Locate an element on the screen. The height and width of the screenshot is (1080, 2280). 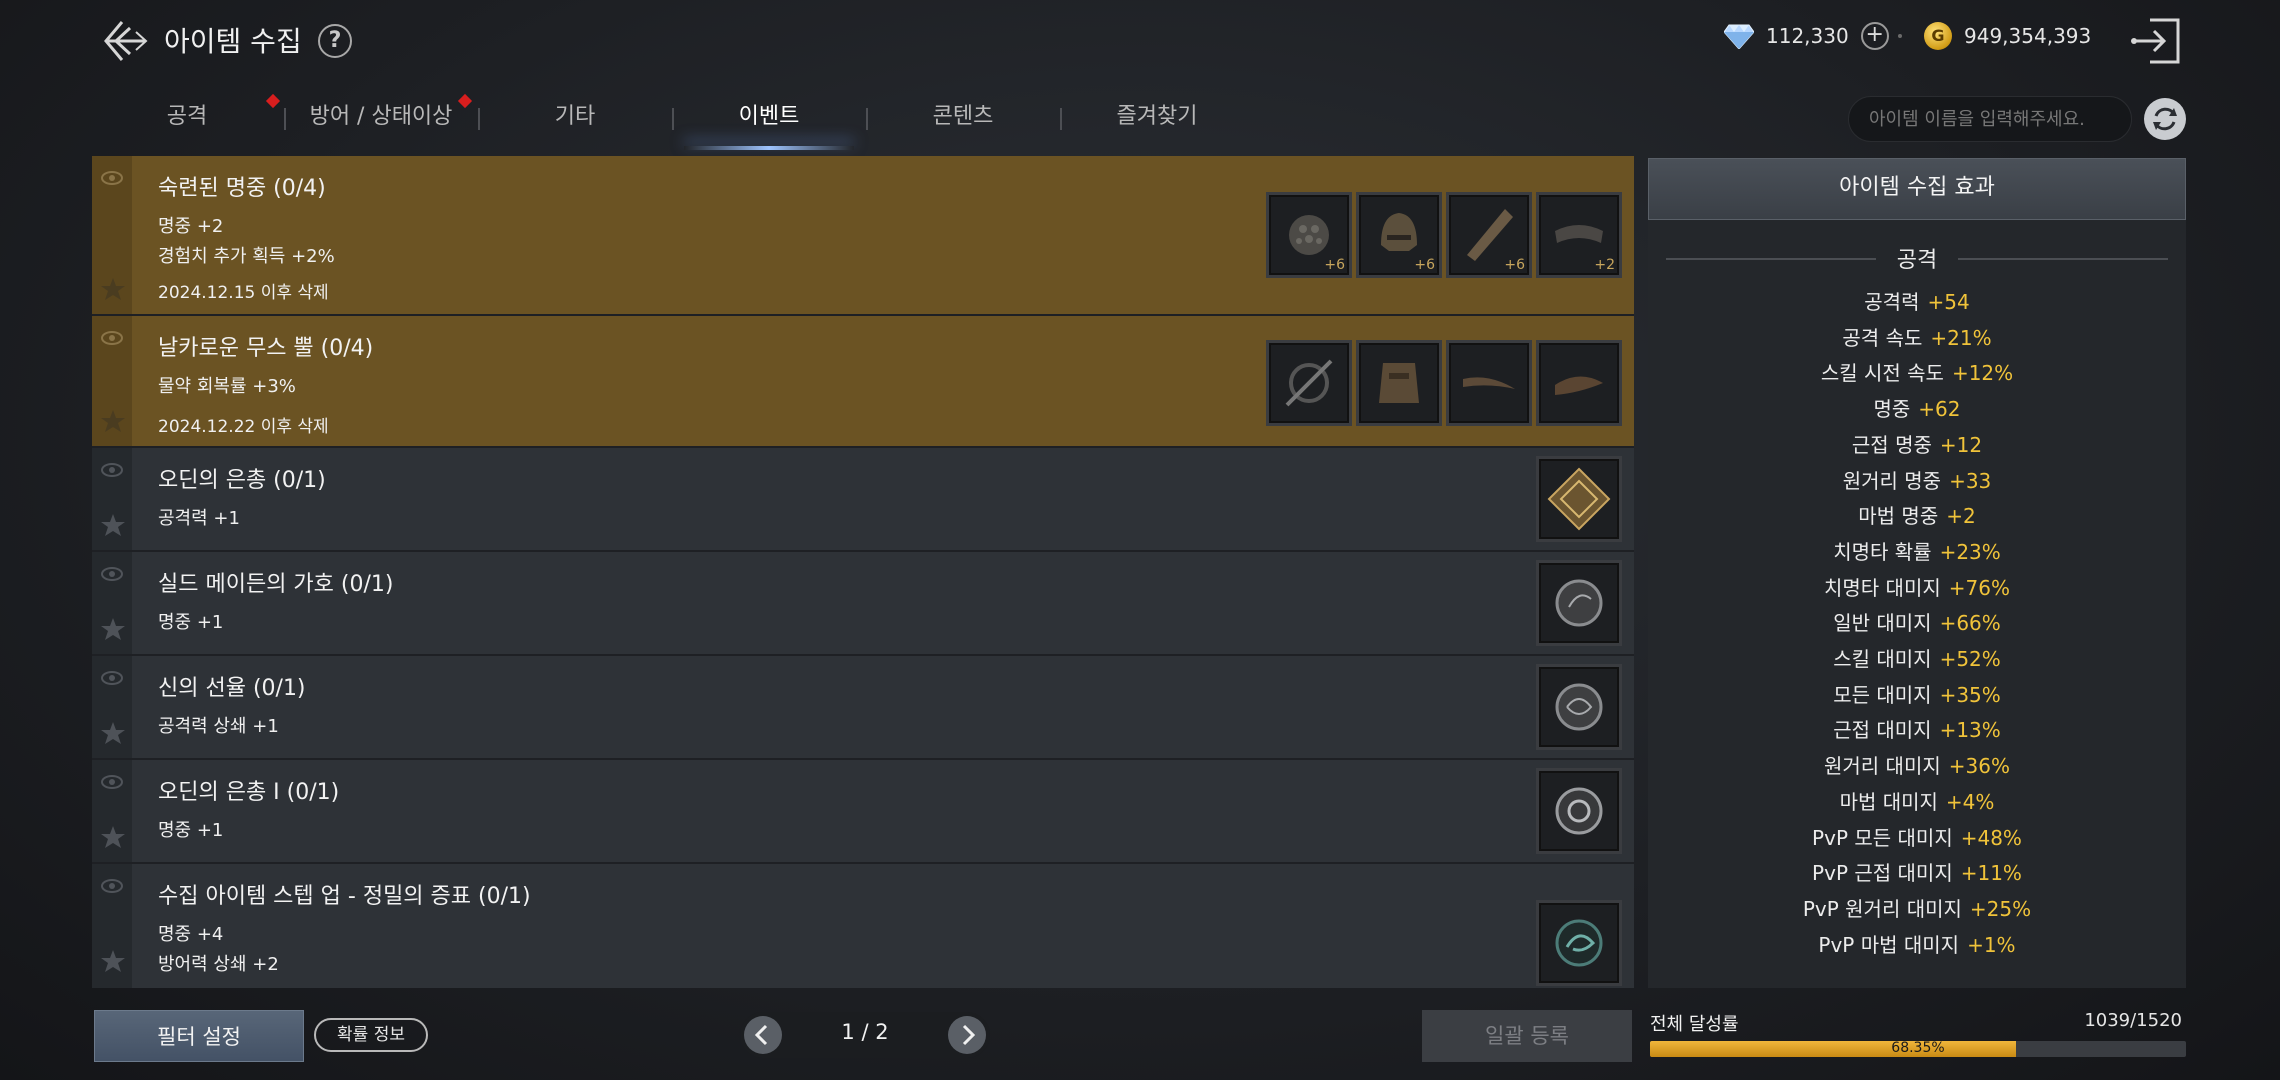
collection-title: 날카로운 무스 뿔 (0/4) is located at coordinates (266, 348).